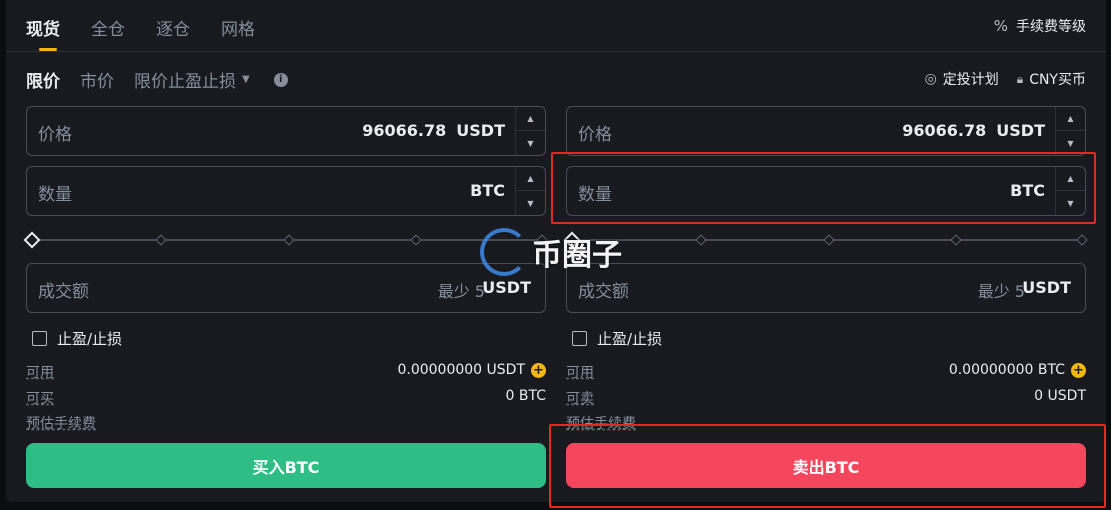 The image size is (1111, 510). Describe the element at coordinates (1046, 287) in the screenshot. I see `sell-total-unit: USDT` at that location.